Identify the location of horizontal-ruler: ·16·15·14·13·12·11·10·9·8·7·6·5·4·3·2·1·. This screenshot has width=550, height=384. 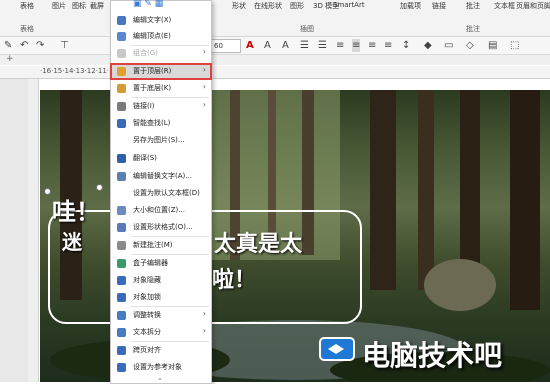
(275, 72).